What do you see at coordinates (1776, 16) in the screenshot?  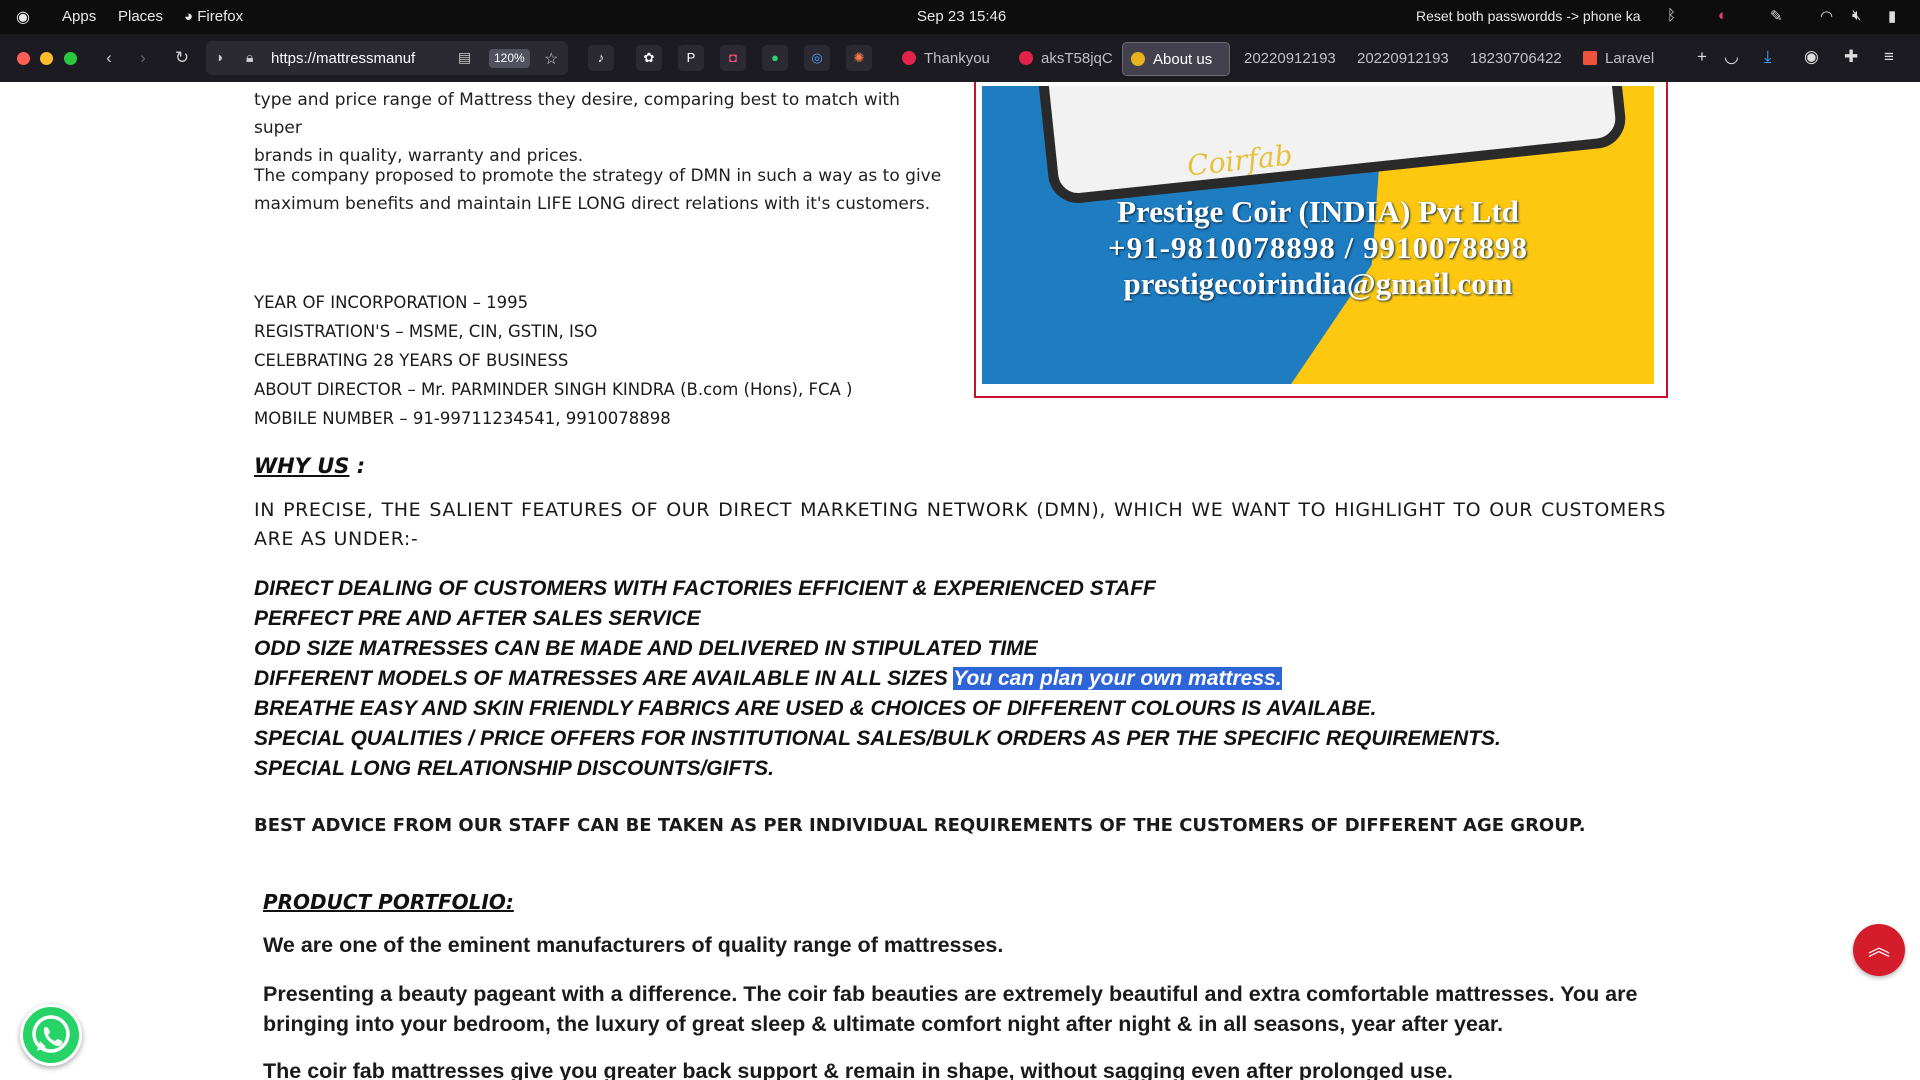 I see `pen-icon: ✎` at bounding box center [1776, 16].